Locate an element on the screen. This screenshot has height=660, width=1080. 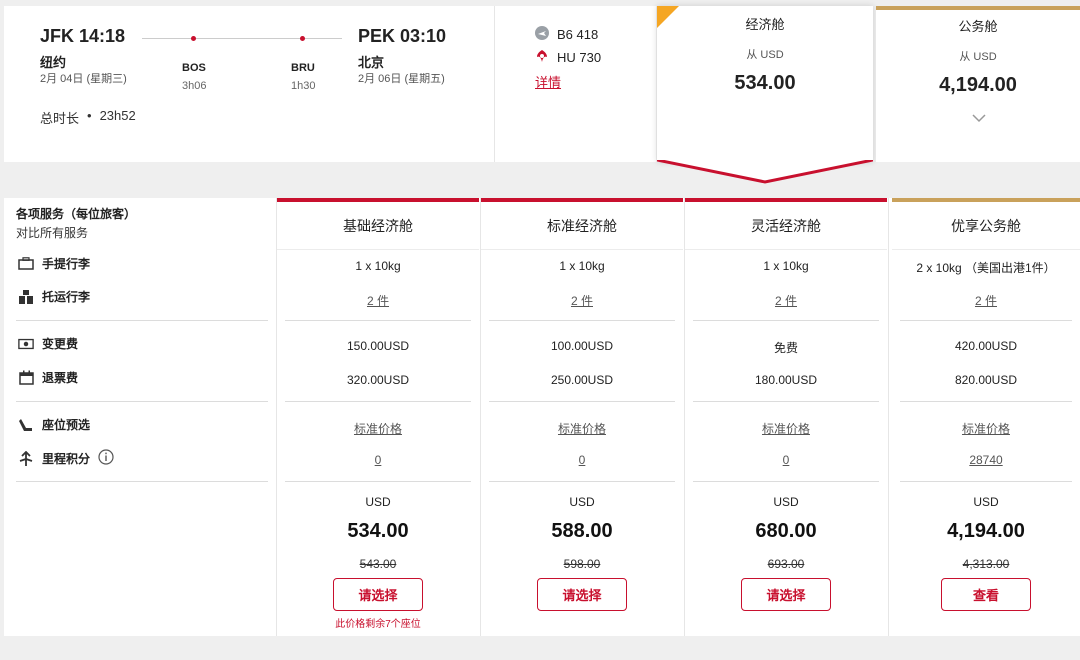
row-miles: 里程积分 is located at coordinates (66, 458).